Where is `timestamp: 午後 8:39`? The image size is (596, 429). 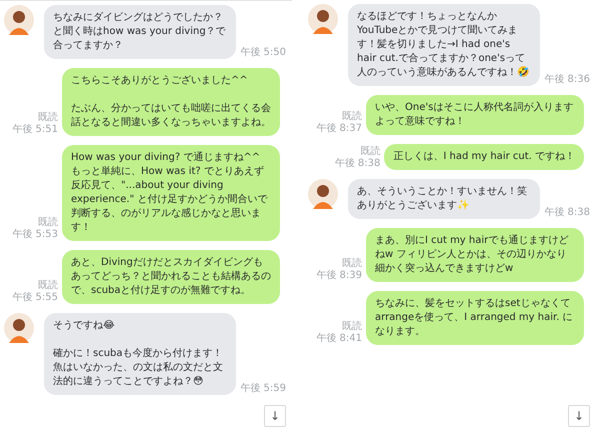 timestamp: 午後 8:39 is located at coordinates (339, 276).